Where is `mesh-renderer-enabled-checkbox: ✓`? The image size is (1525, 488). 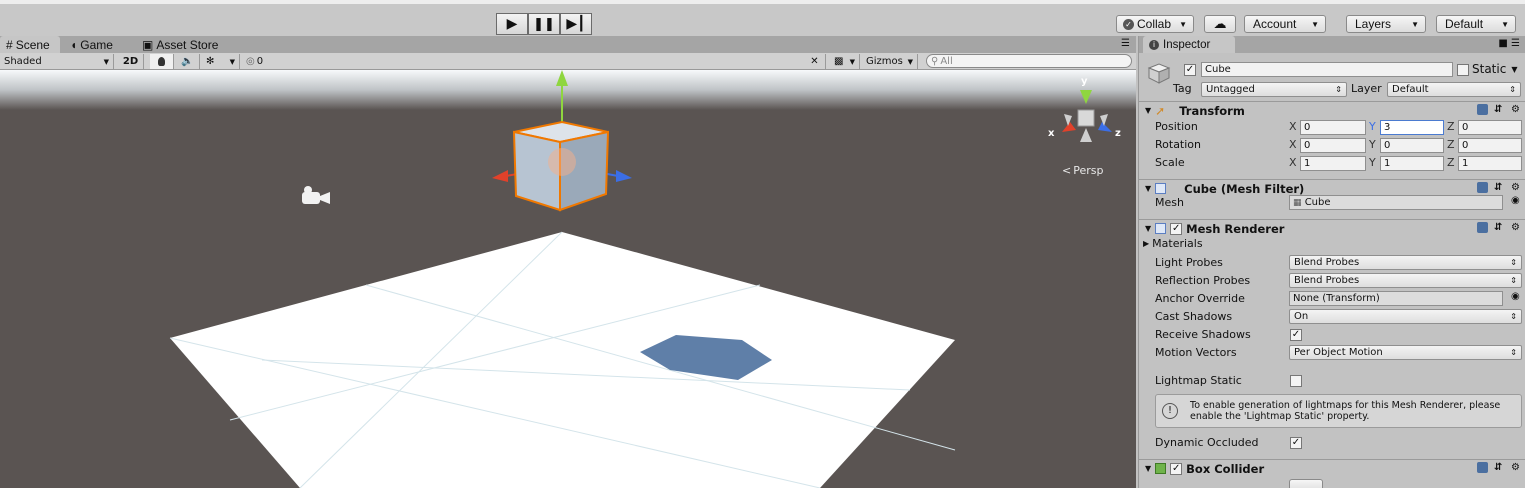 mesh-renderer-enabled-checkbox: ✓ is located at coordinates (1176, 228).